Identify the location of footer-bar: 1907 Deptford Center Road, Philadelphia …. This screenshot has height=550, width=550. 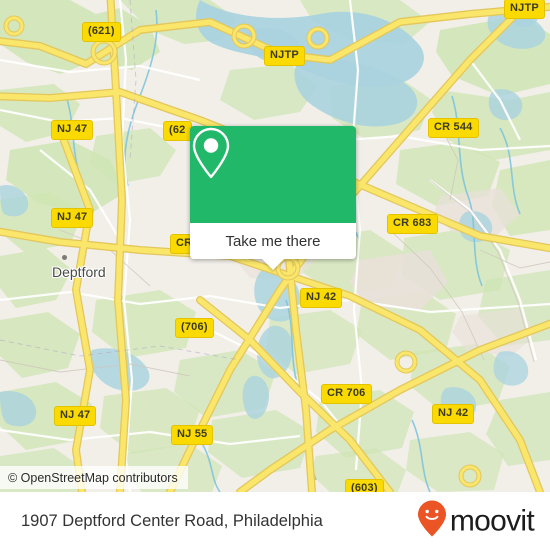
(275, 521).